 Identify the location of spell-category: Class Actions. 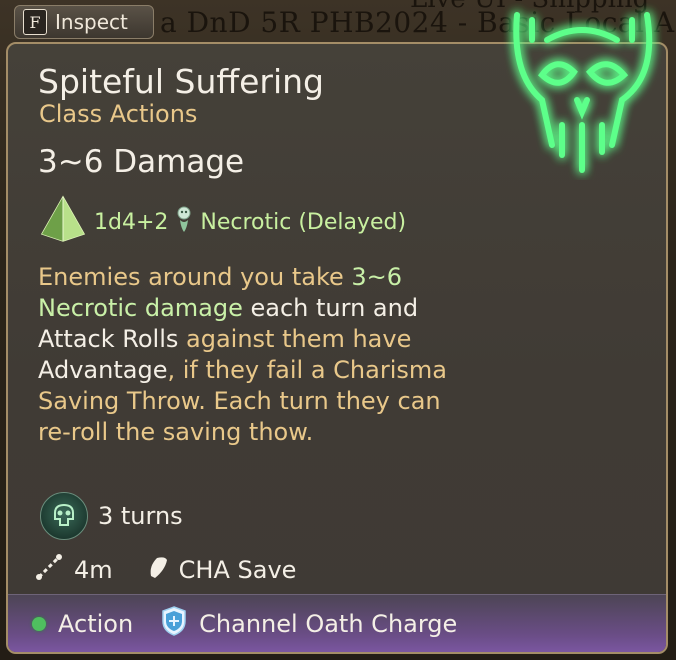
(118, 114).